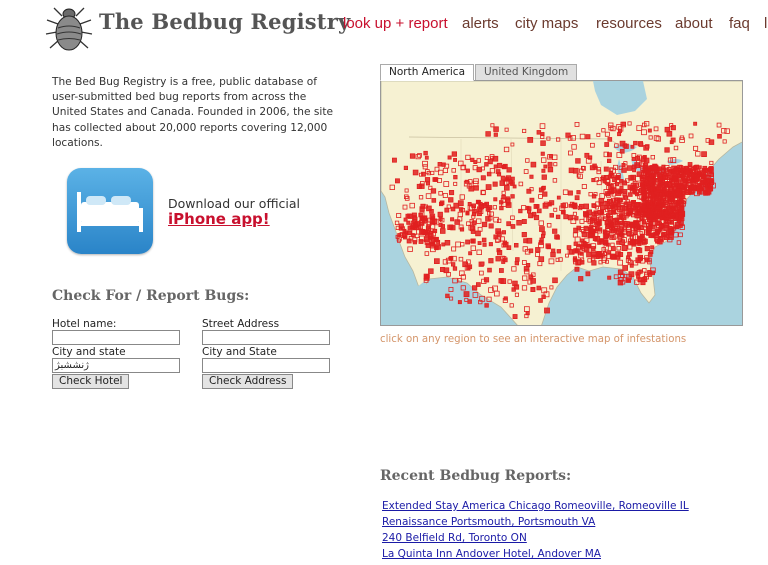  Describe the element at coordinates (219, 219) in the screenshot. I see `iphone-app-link: iPhone app!` at that location.